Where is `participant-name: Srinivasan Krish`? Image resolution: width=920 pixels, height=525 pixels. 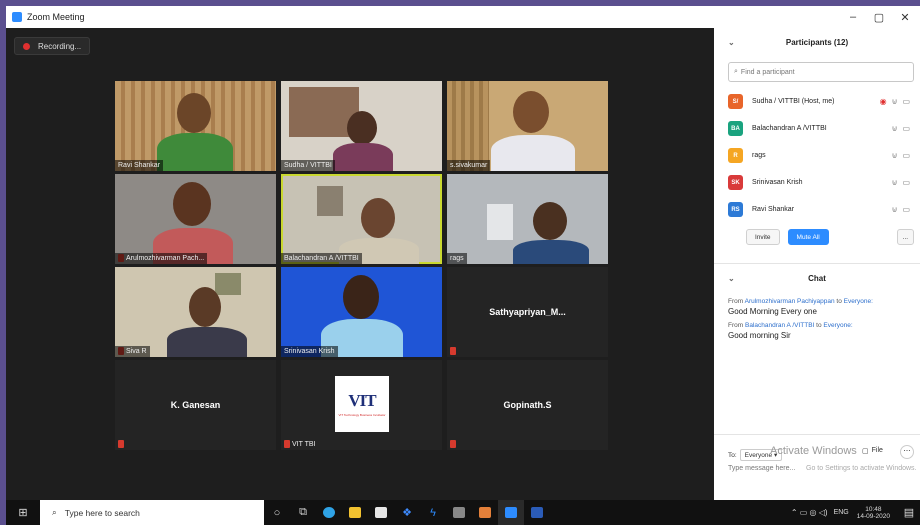 participant-name: Srinivasan Krish is located at coordinates (309, 351).